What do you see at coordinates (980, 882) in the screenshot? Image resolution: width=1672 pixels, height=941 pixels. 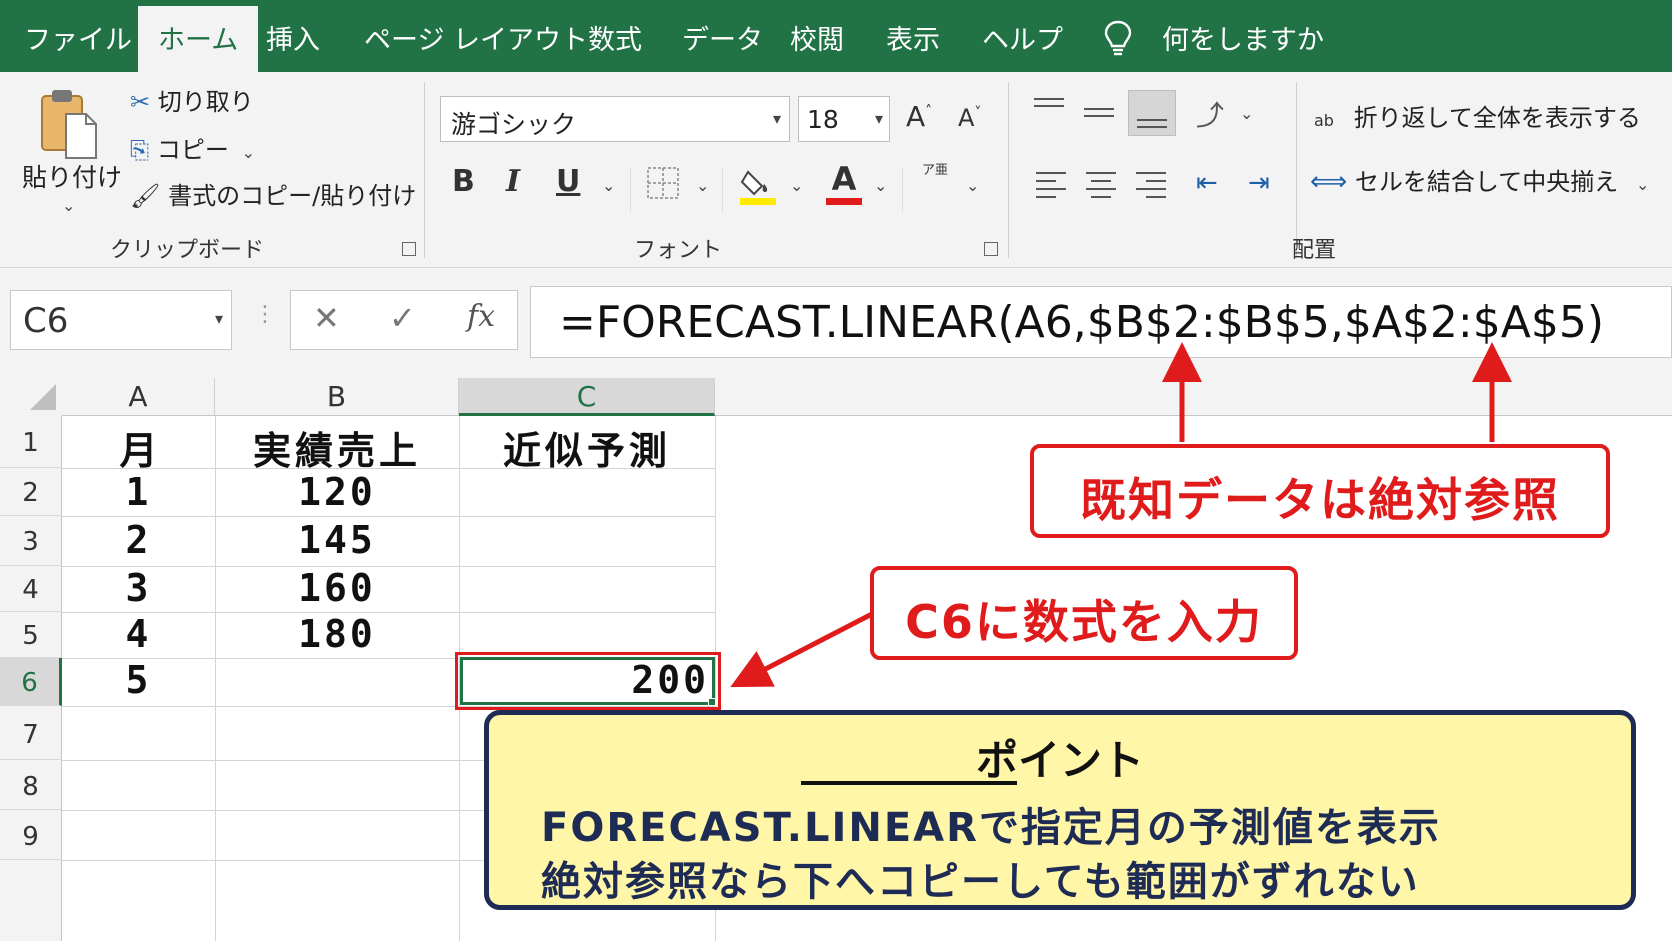 I see `point-line-2: 絶対参照なら下へコピーしても範囲がずれない` at bounding box center [980, 882].